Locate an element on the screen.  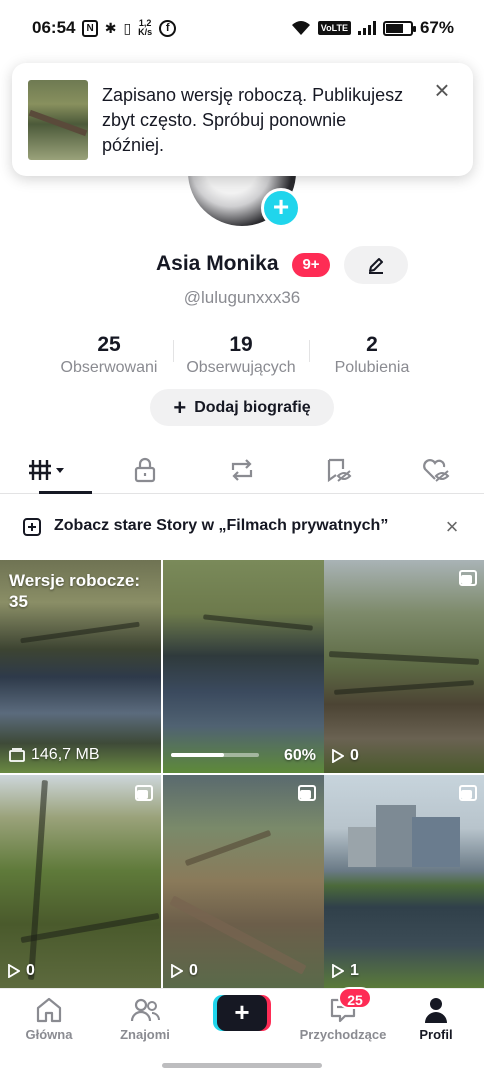
tab-reposts is located at coordinates (242, 470).